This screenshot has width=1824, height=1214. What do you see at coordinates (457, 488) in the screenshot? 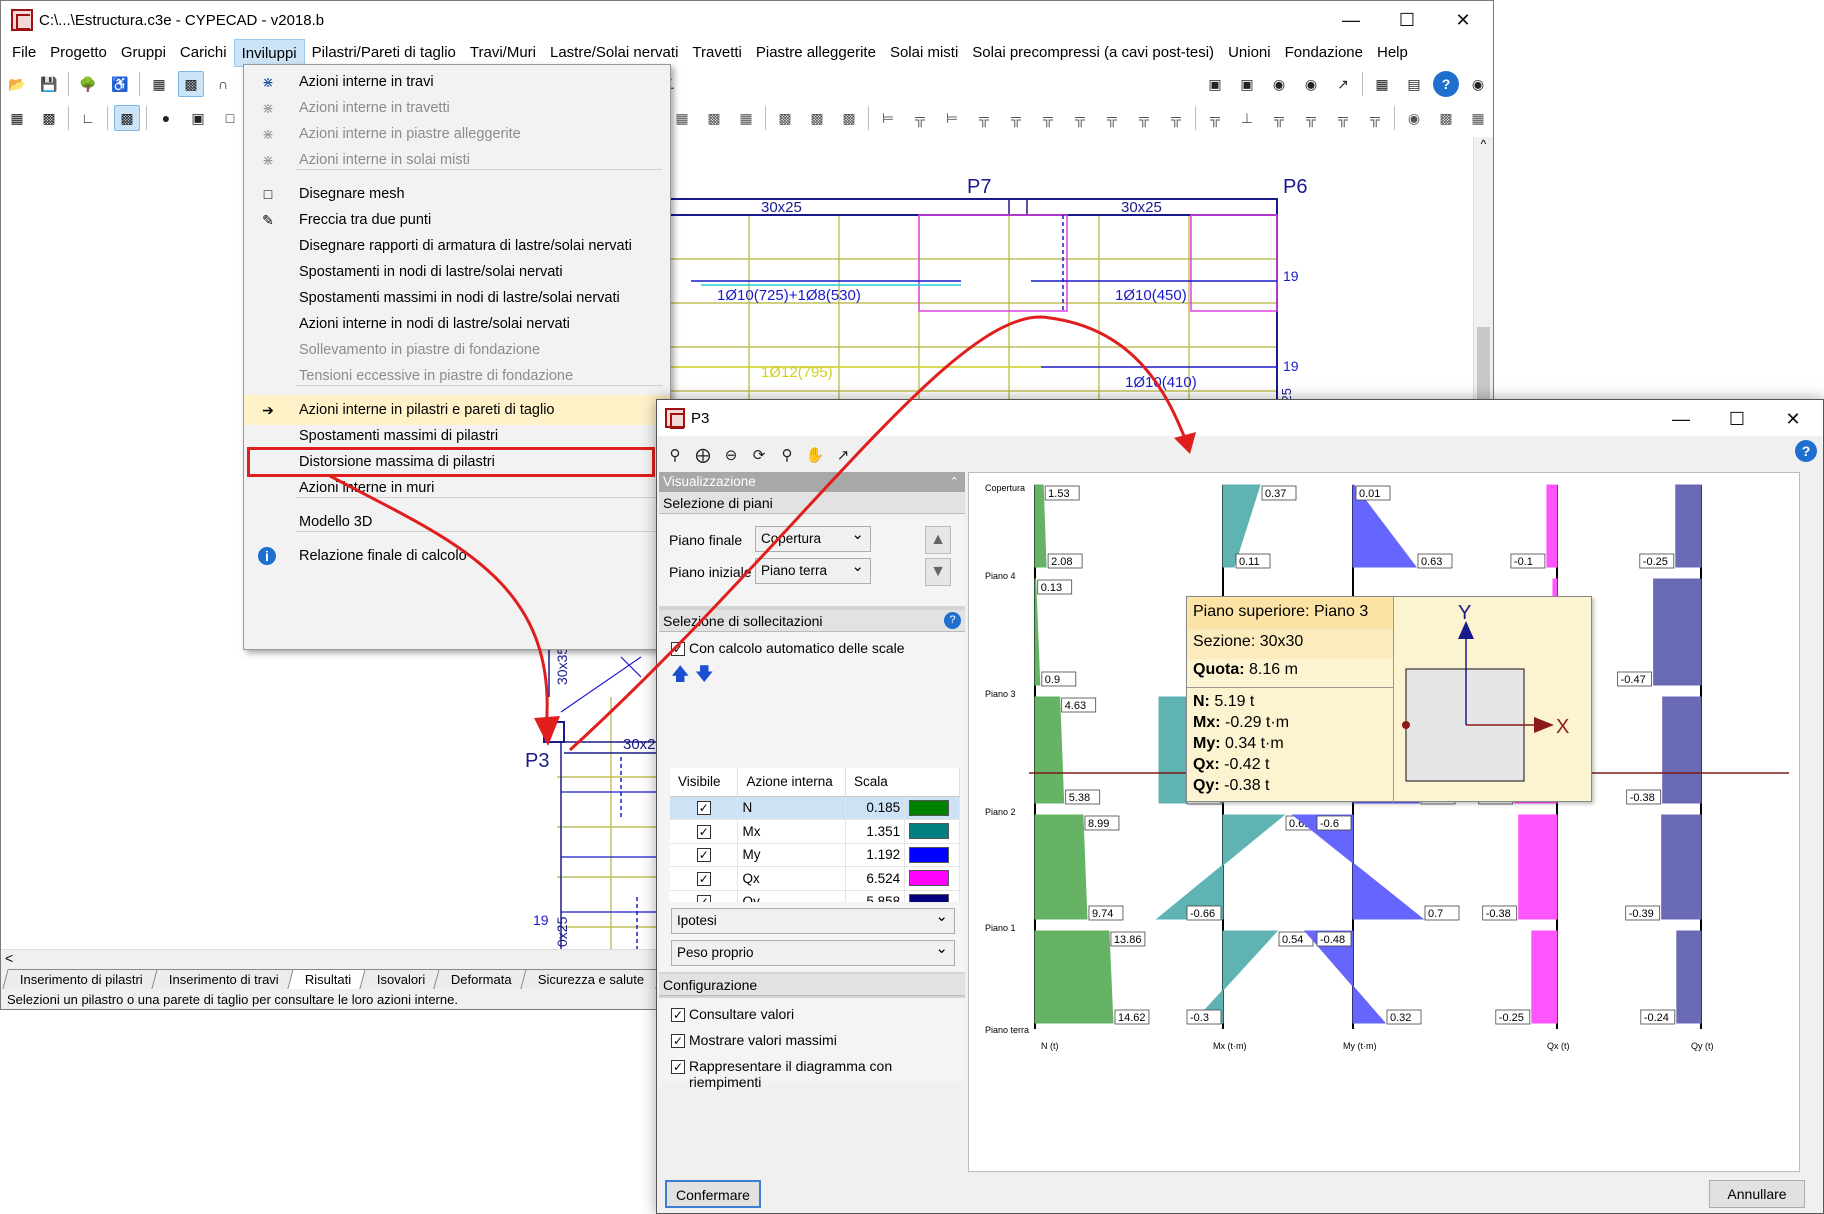
I see `menu-item-azioni-interne-in-muri: Azioni interne in muri` at bounding box center [457, 488].